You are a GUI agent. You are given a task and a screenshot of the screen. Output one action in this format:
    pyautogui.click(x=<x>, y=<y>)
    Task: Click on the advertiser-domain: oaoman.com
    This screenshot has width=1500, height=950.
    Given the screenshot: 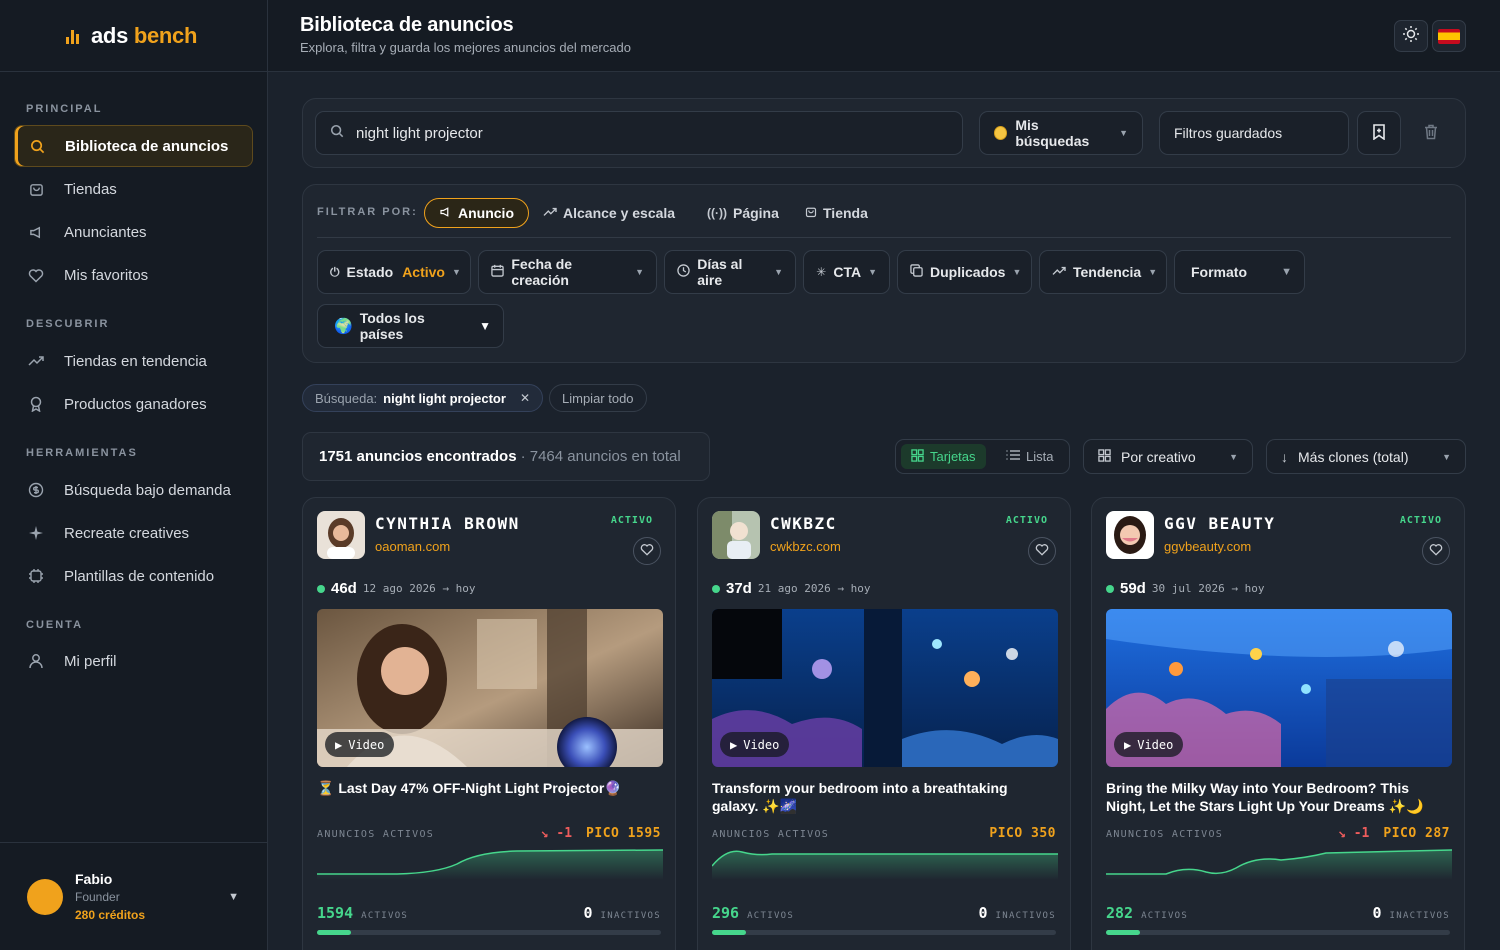 What is the action you would take?
    pyautogui.click(x=412, y=546)
    